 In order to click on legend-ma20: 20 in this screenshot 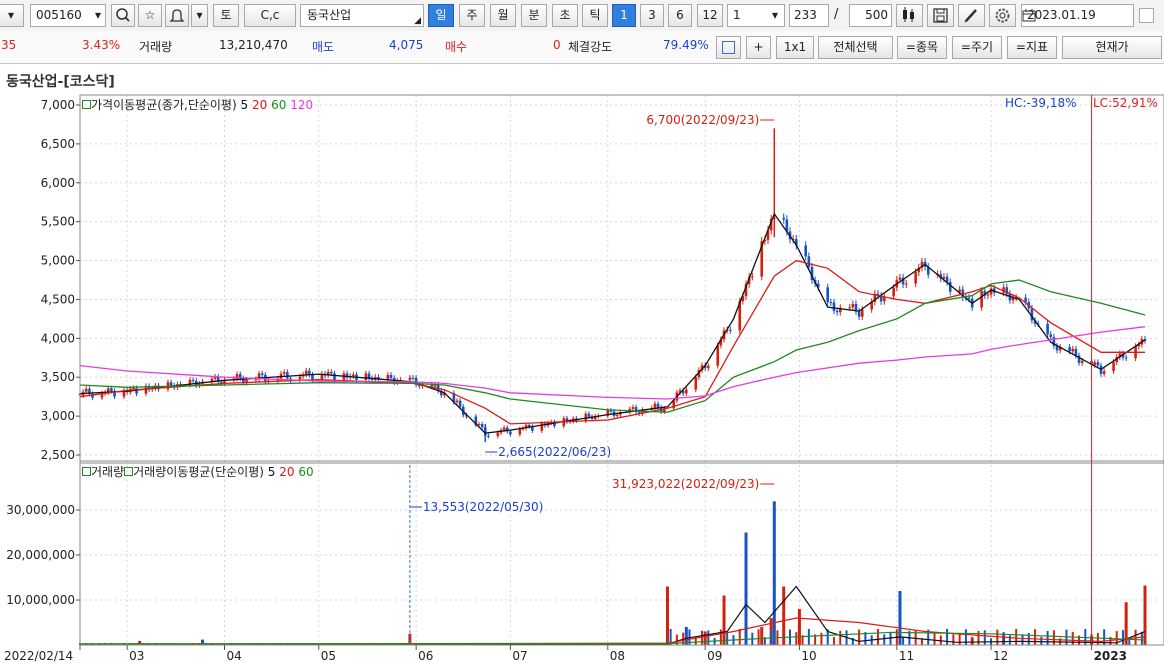, I will do `click(259, 105)`.